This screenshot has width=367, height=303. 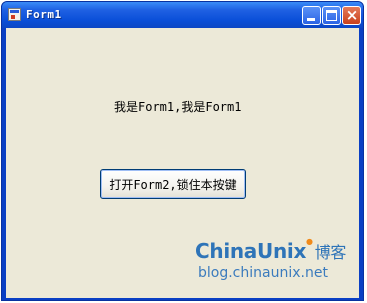 I want to click on application-icon, so click(x=14, y=14).